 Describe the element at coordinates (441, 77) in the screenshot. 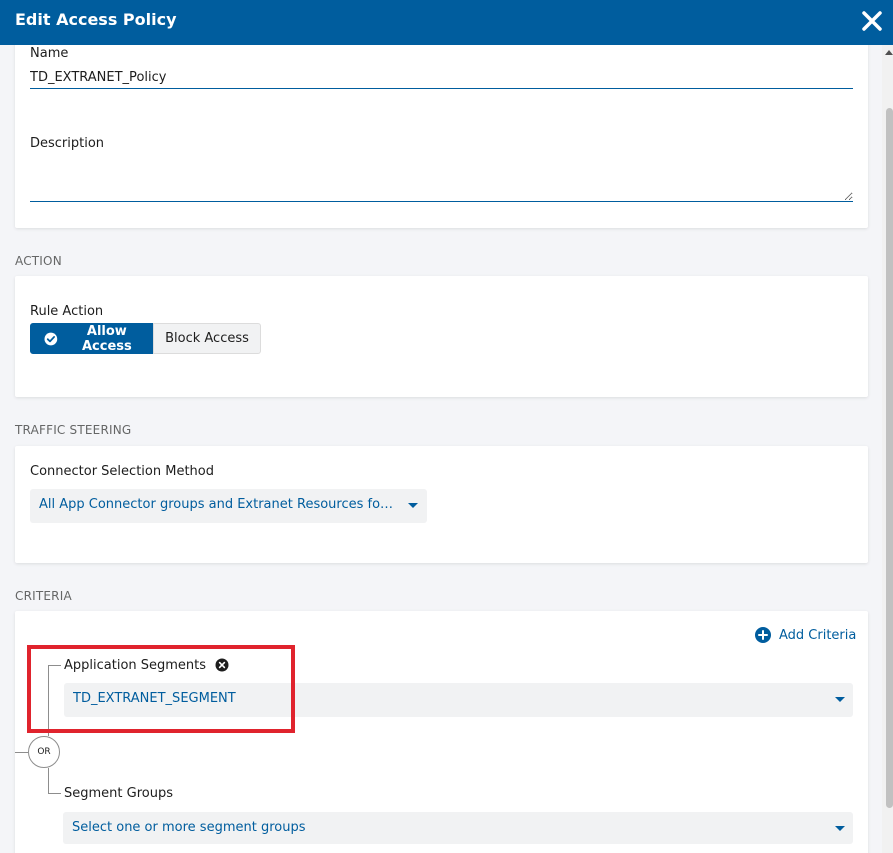

I see `name-input` at that location.